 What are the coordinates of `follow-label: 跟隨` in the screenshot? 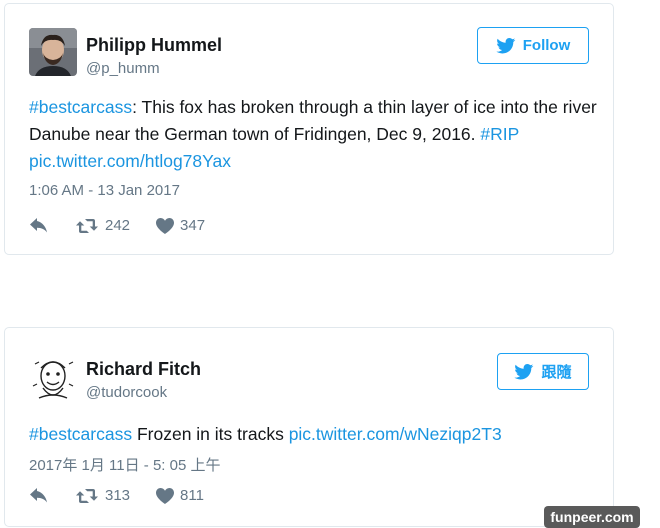 It's located at (556, 372).